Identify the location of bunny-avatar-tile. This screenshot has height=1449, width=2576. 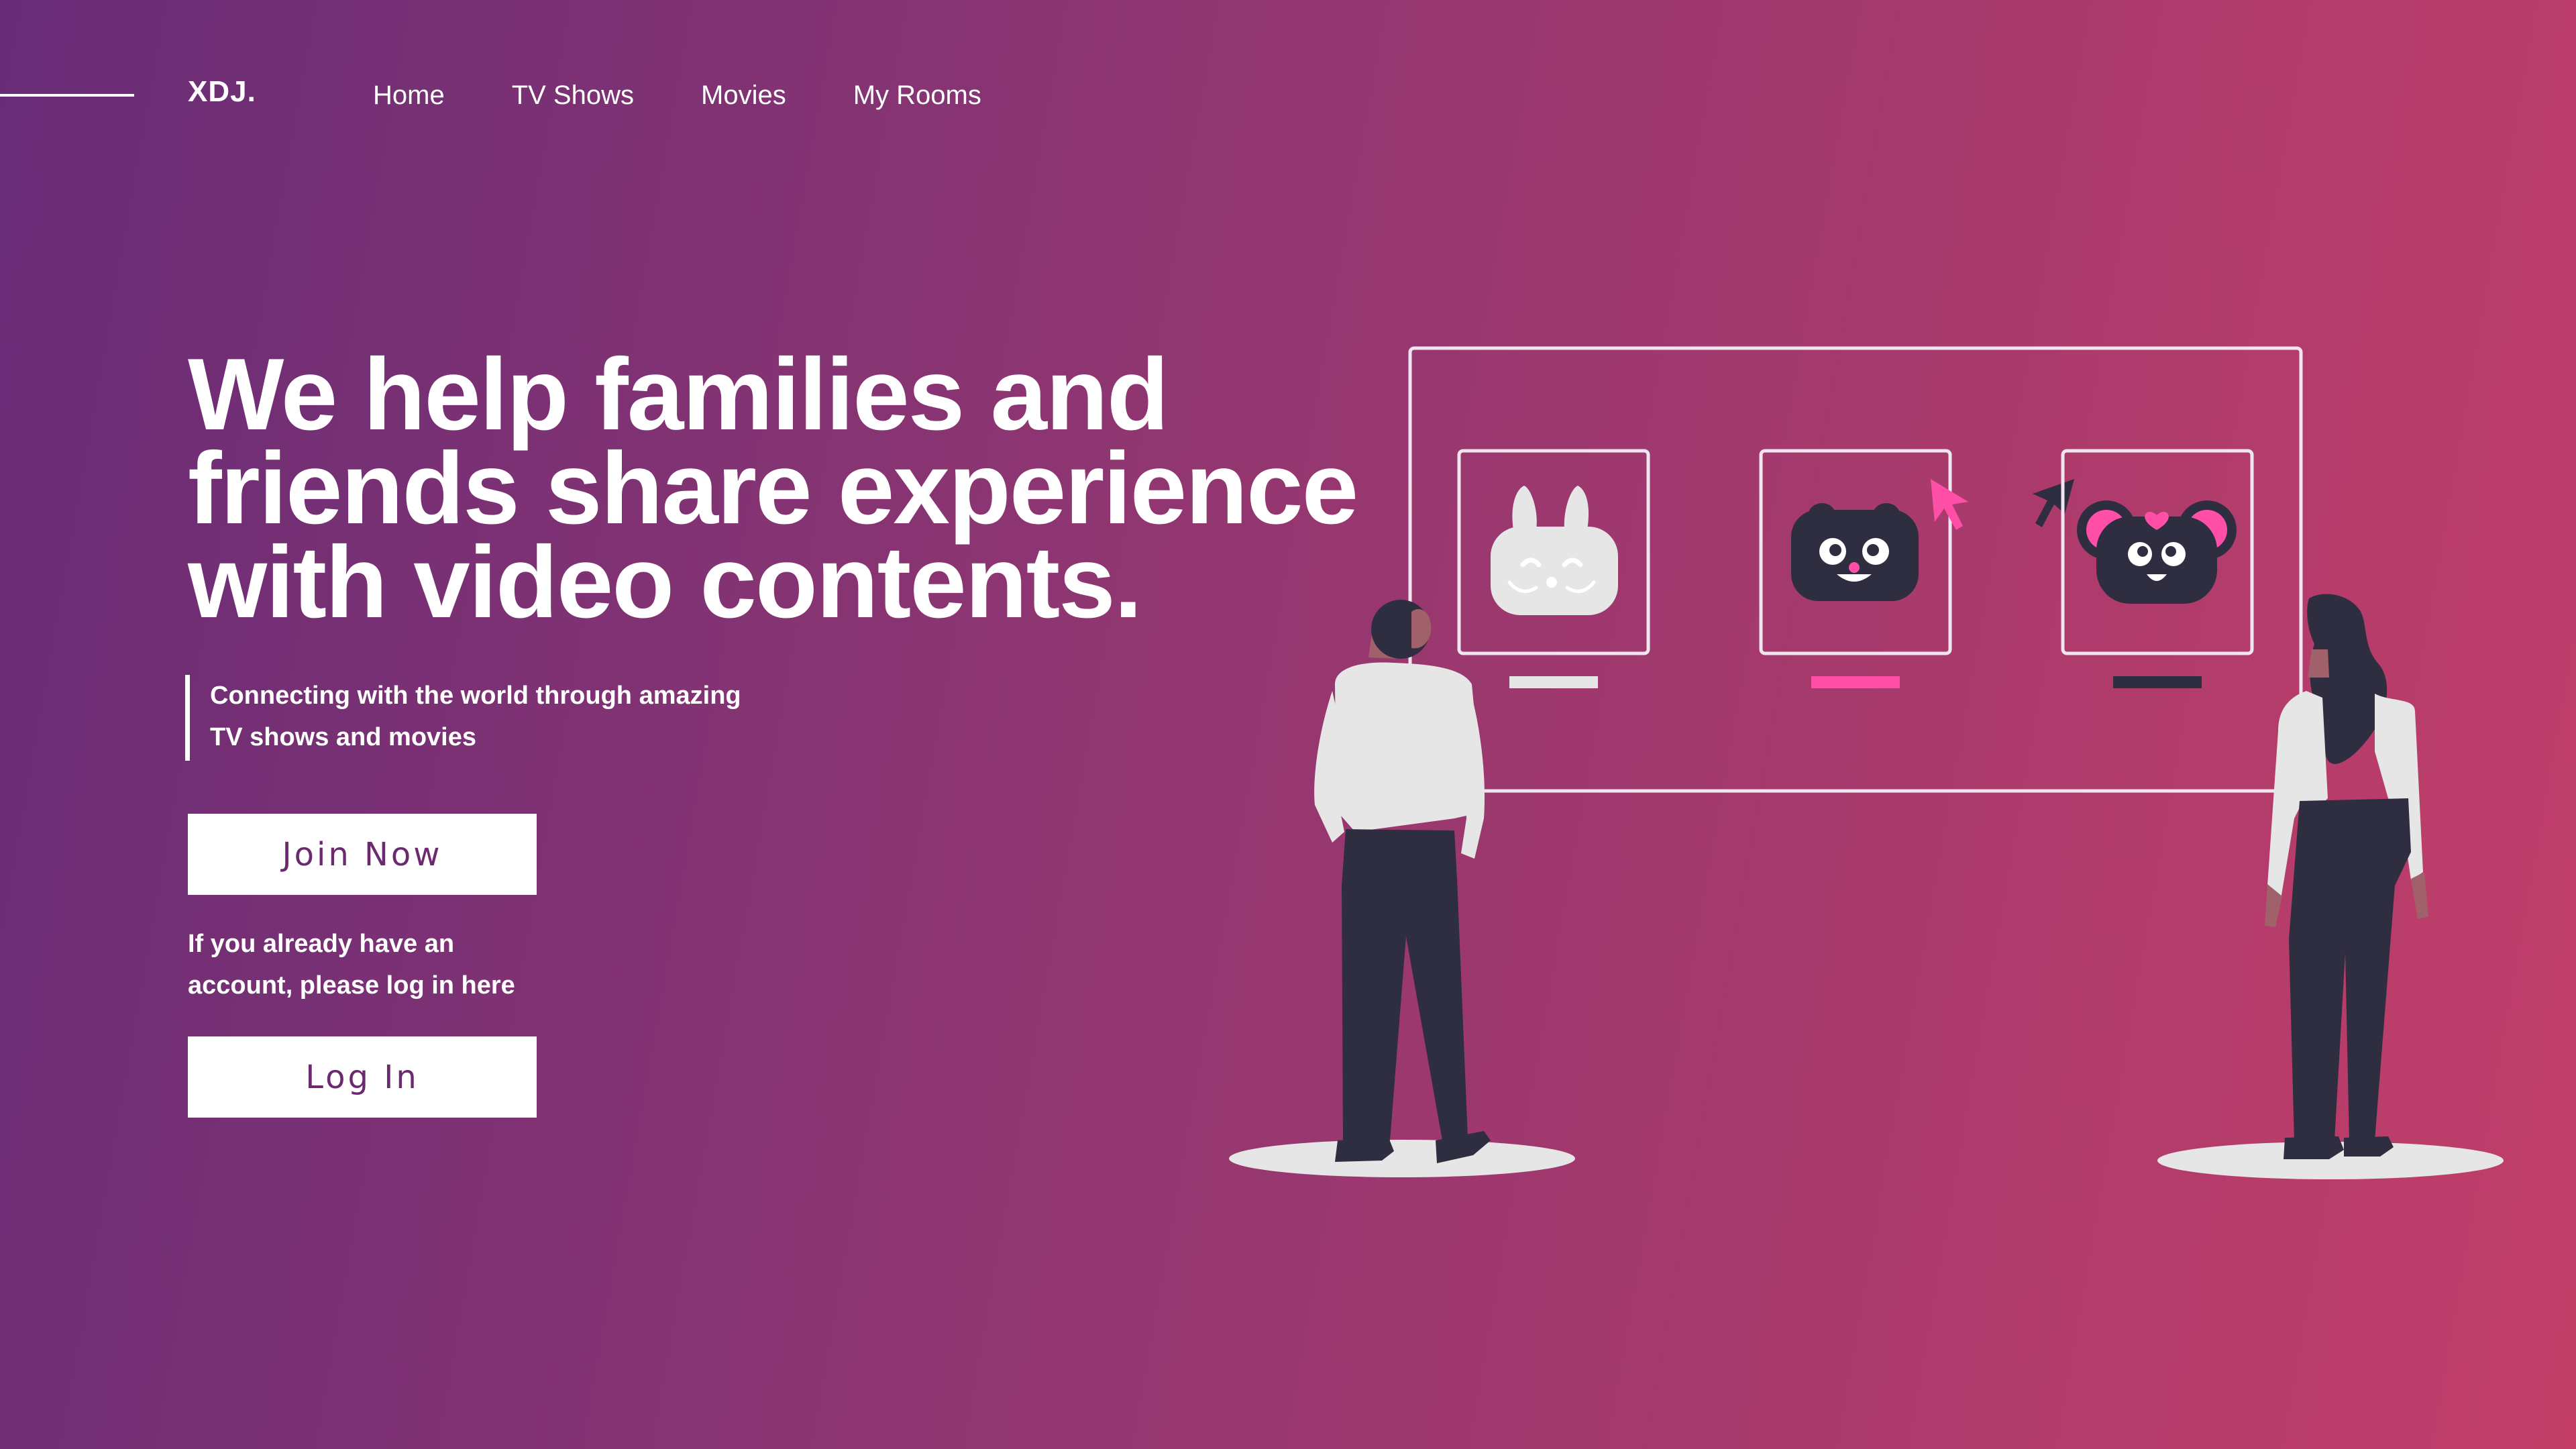
(1553, 568).